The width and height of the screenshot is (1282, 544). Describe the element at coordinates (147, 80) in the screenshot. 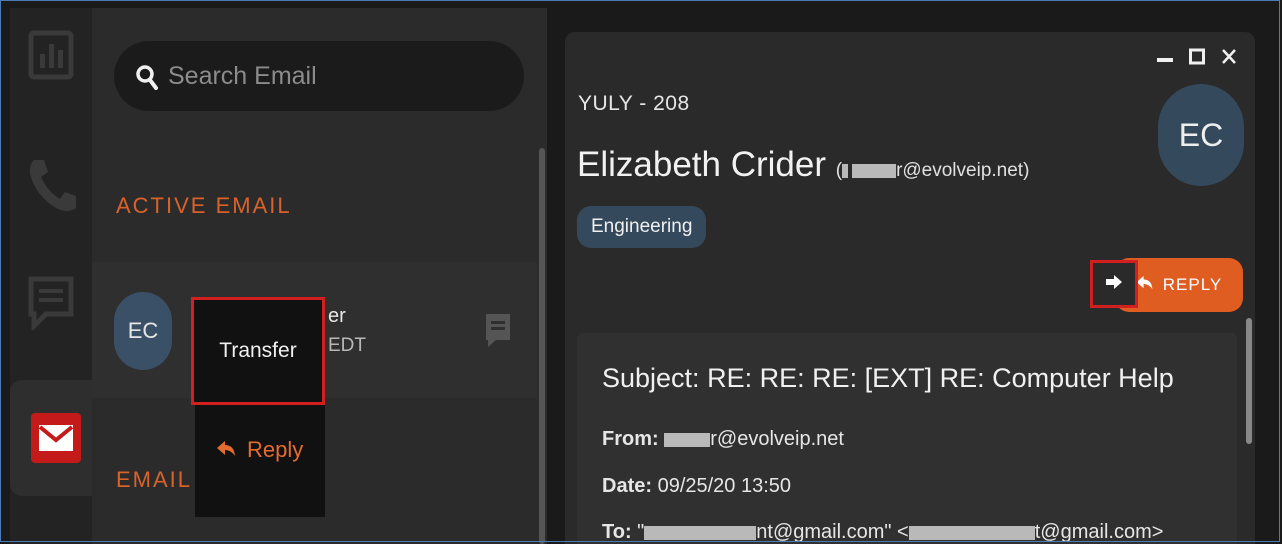

I see `search-icon` at that location.